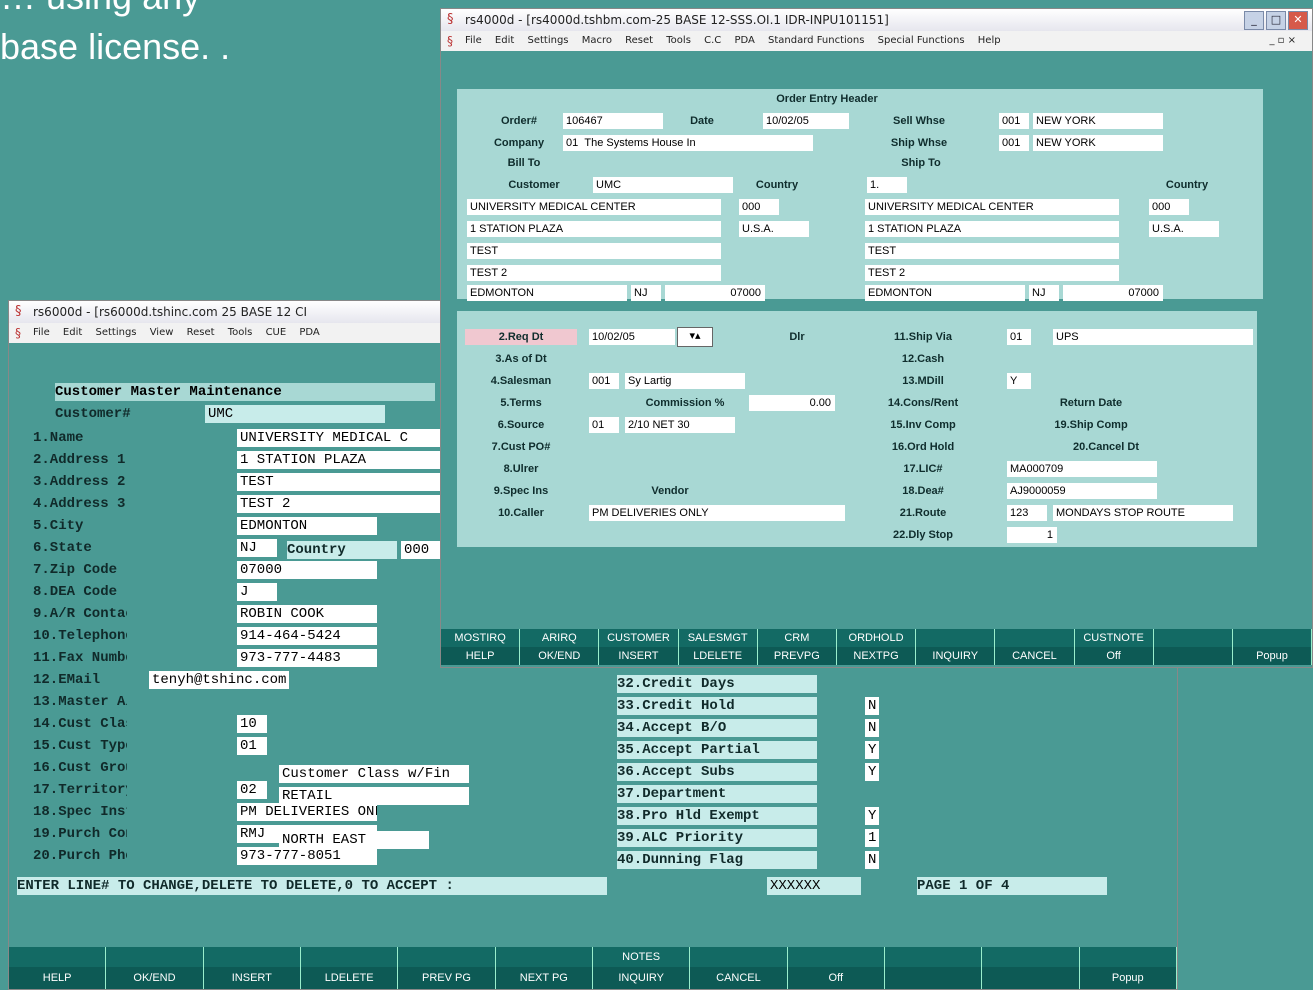 This screenshot has width=1313, height=990. I want to click on terms-code: 01, so click(604, 425).